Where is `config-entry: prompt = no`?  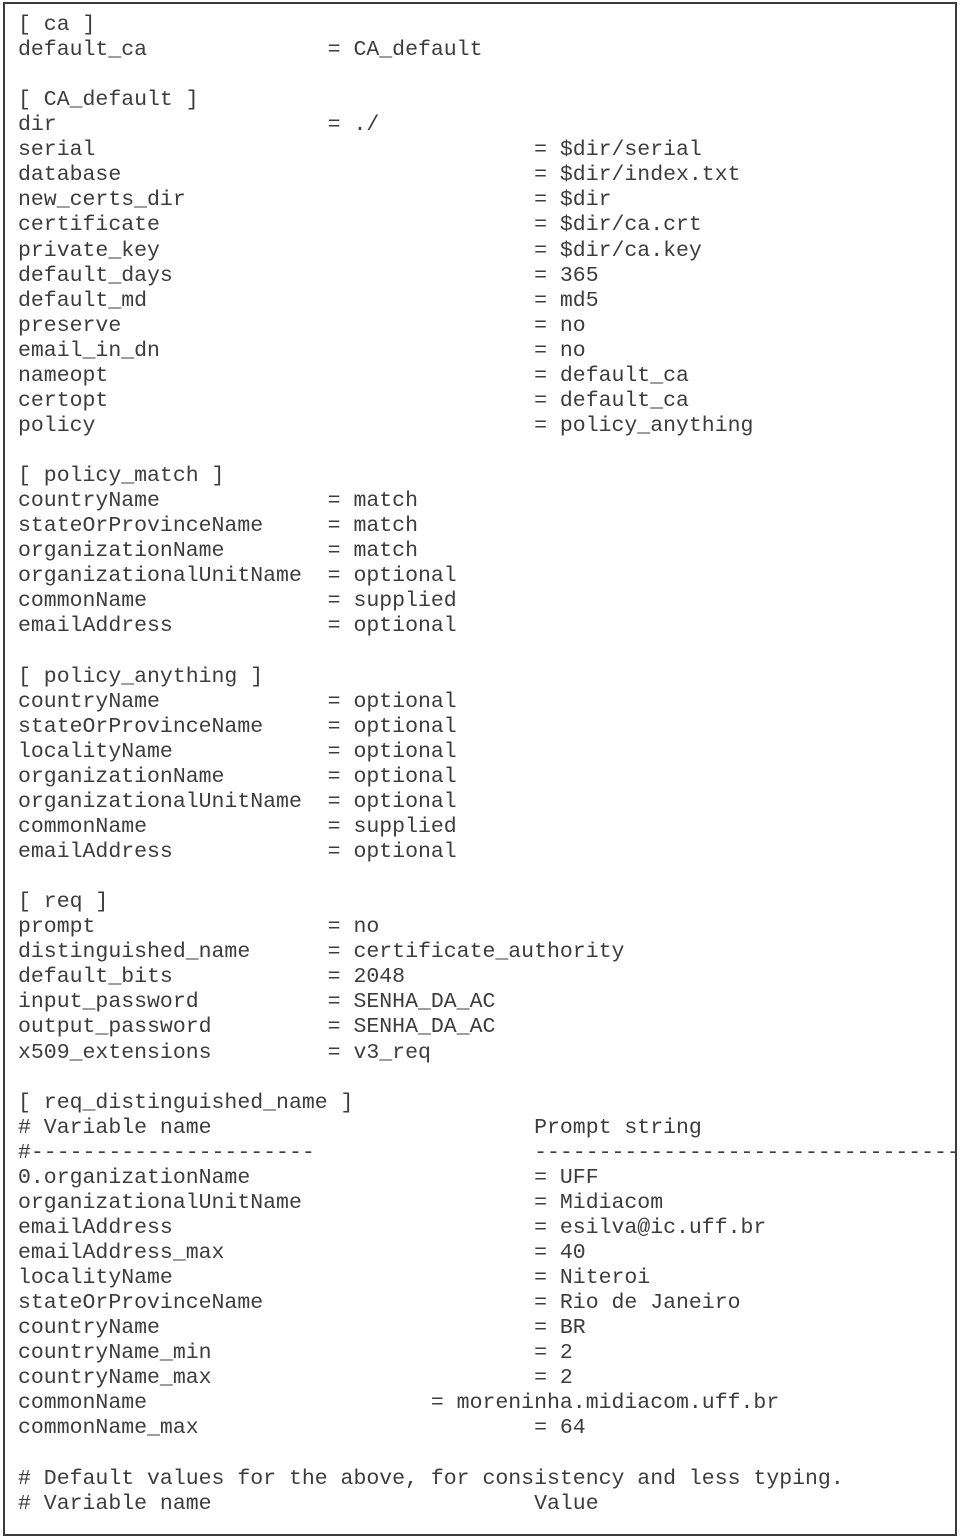 config-entry: prompt = no is located at coordinates (199, 927).